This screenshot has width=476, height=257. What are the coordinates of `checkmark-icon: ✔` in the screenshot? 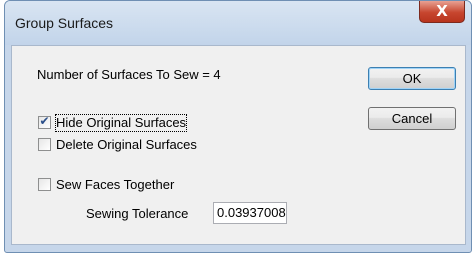 It's located at (44, 121).